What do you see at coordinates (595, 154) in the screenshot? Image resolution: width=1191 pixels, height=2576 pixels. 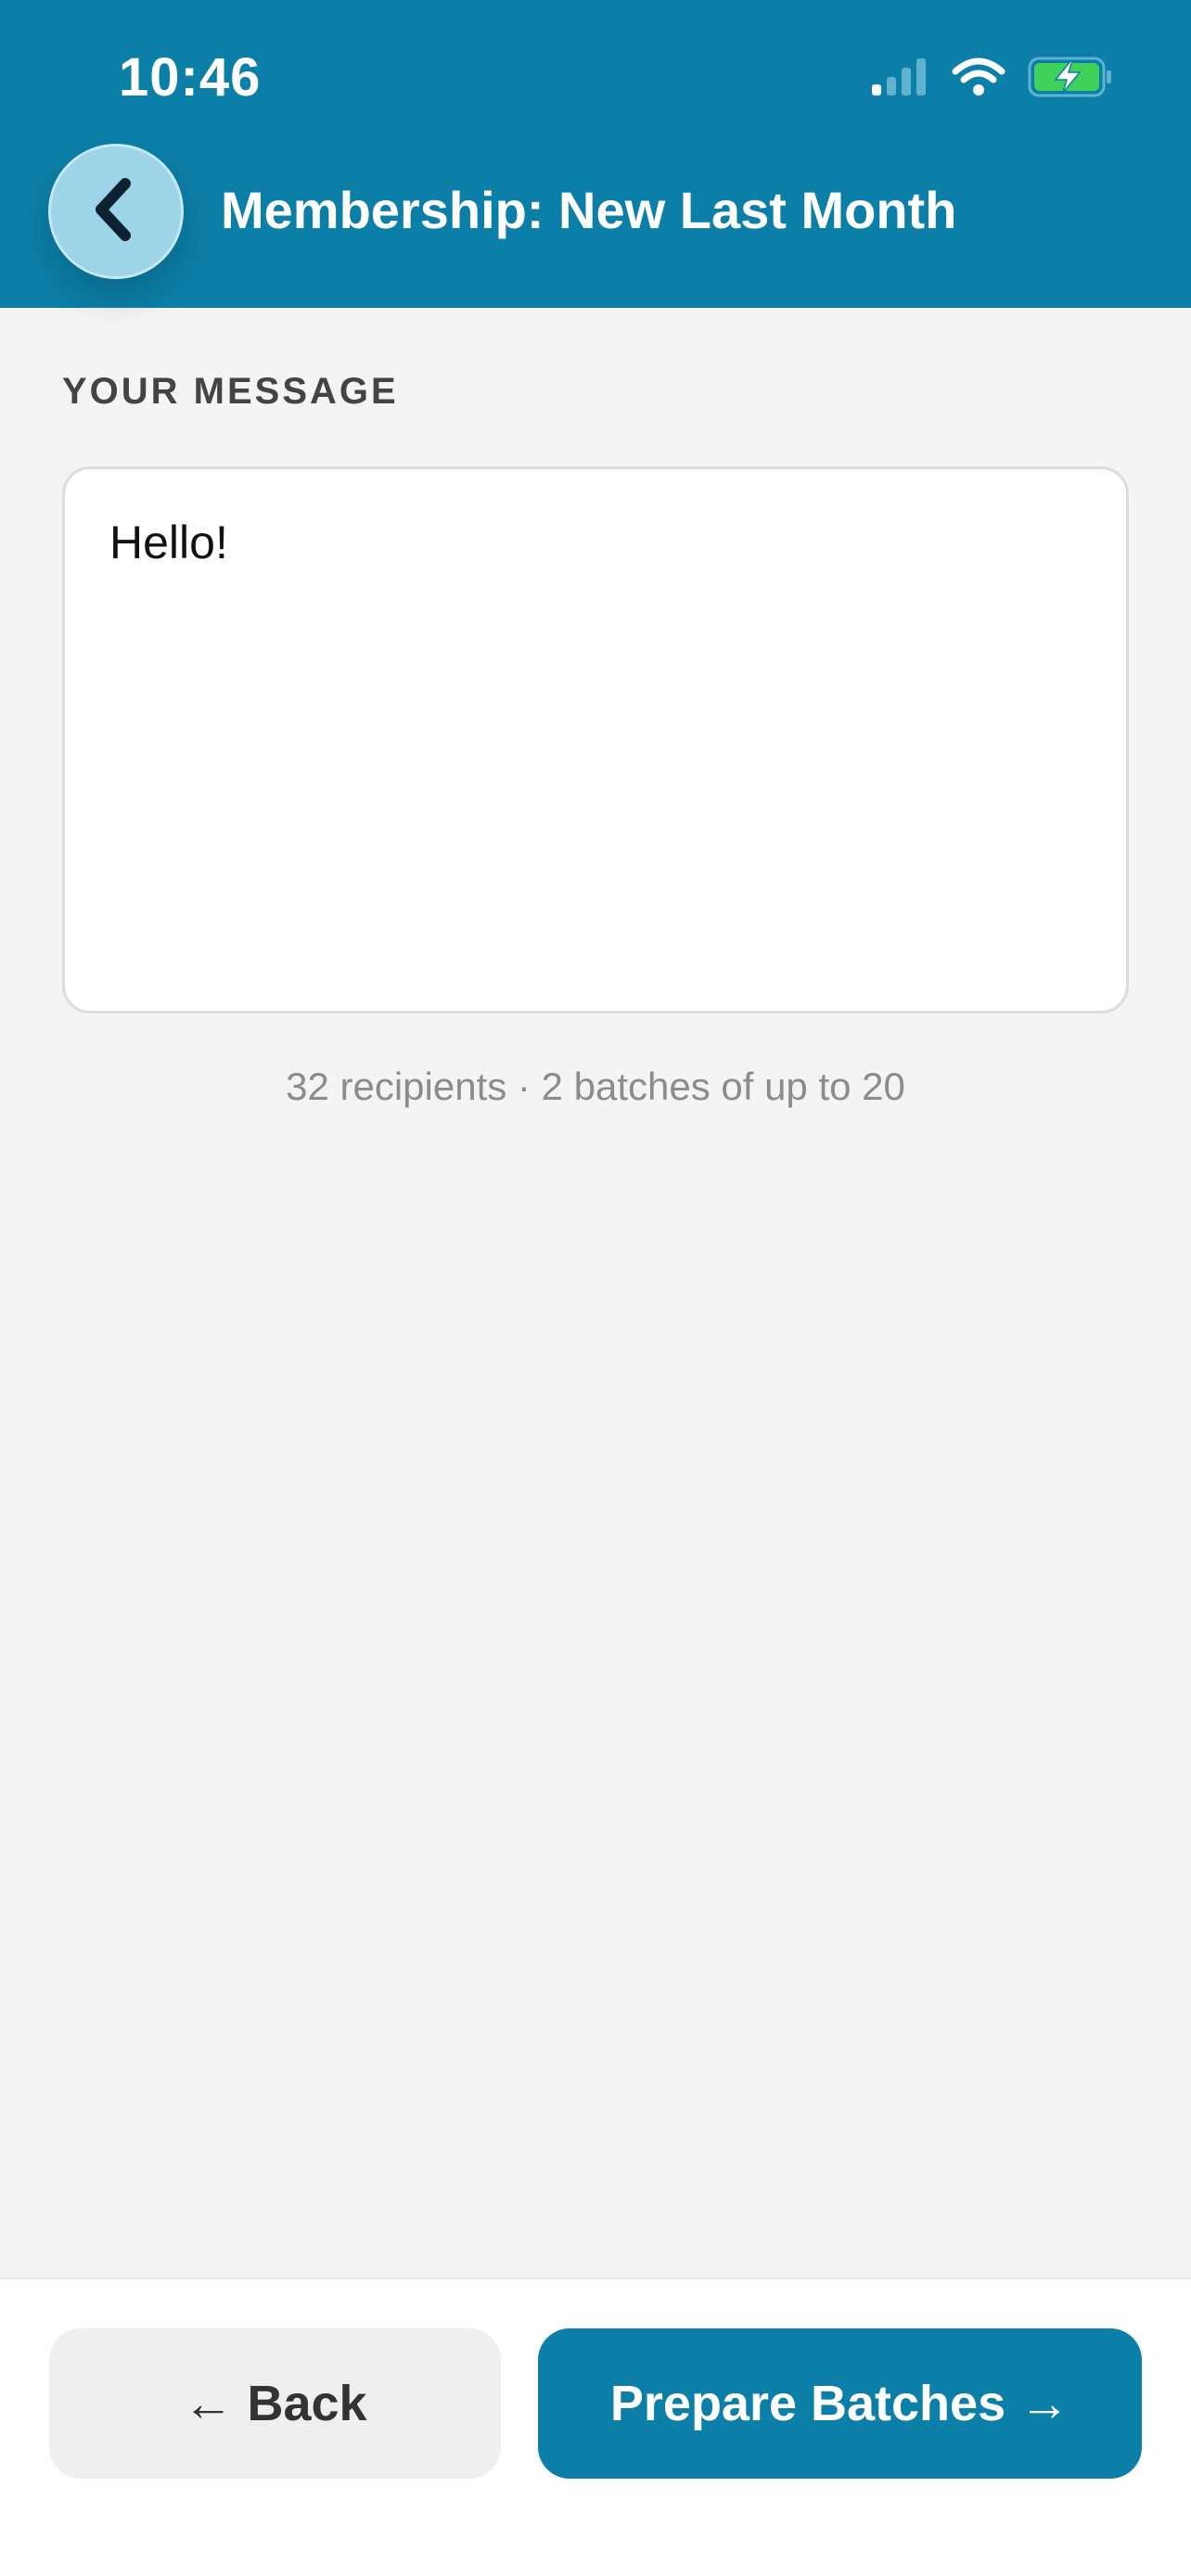 I see `app-header: 10:46 Membership: New Last Month` at bounding box center [595, 154].